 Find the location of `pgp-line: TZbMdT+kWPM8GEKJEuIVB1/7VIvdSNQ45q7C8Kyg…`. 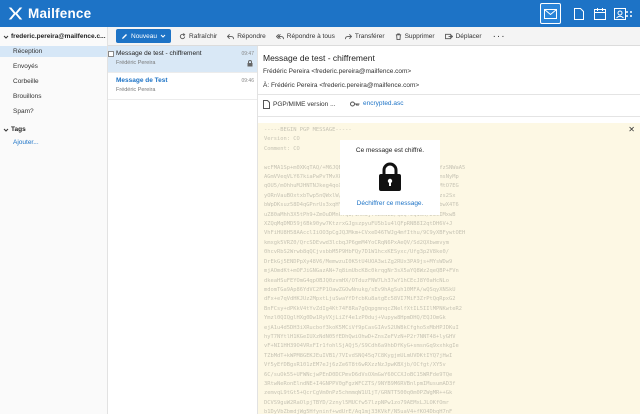

pgp-line: TZbMdT+kWPM8GEKJEuIVB1/7VIvdSNQ45q7C8Kyg… is located at coordinates (358, 355).